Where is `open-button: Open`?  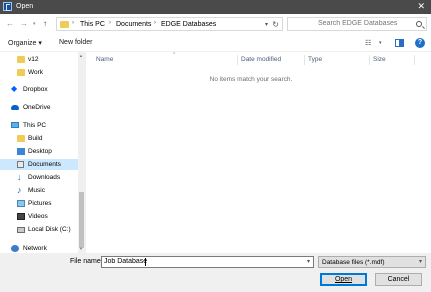 open-button: Open is located at coordinates (343, 279).